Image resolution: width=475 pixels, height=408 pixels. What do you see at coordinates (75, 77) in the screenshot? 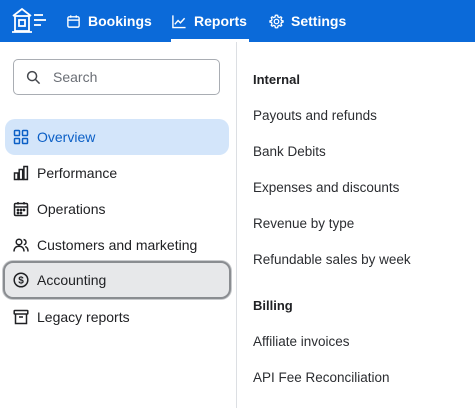
I see `search-placeholder: Search` at bounding box center [75, 77].